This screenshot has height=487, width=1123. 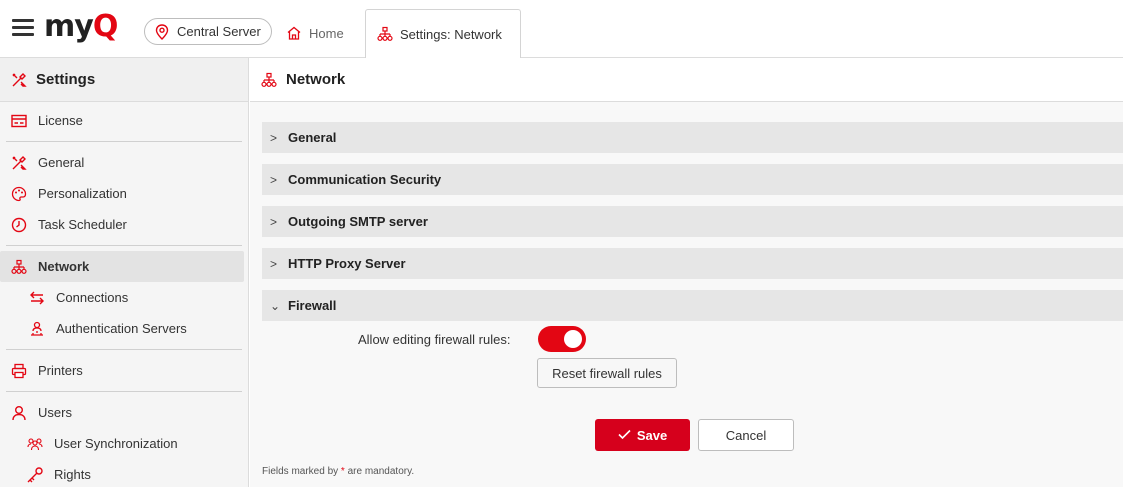 What do you see at coordinates (294, 33) in the screenshot?
I see `home-icon` at bounding box center [294, 33].